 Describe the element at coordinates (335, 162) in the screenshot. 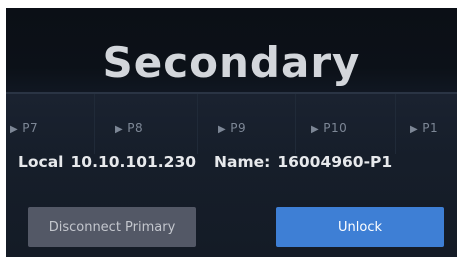

I see `name-value: 16004960-P1` at that location.